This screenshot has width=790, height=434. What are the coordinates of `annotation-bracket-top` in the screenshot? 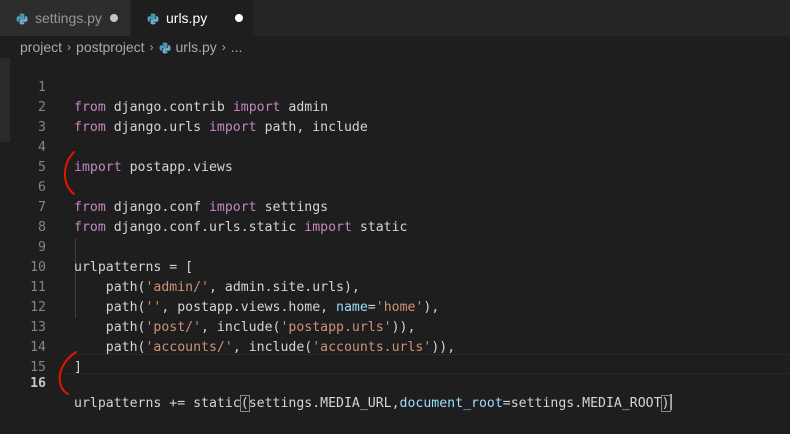 It's located at (69, 173).